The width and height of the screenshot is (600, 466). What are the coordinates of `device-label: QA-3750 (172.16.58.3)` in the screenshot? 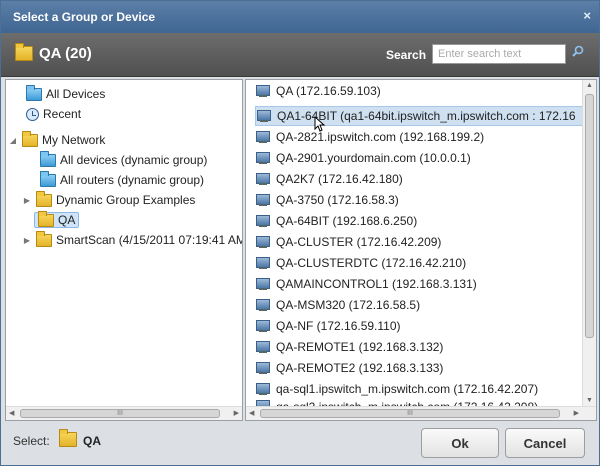 It's located at (337, 200).